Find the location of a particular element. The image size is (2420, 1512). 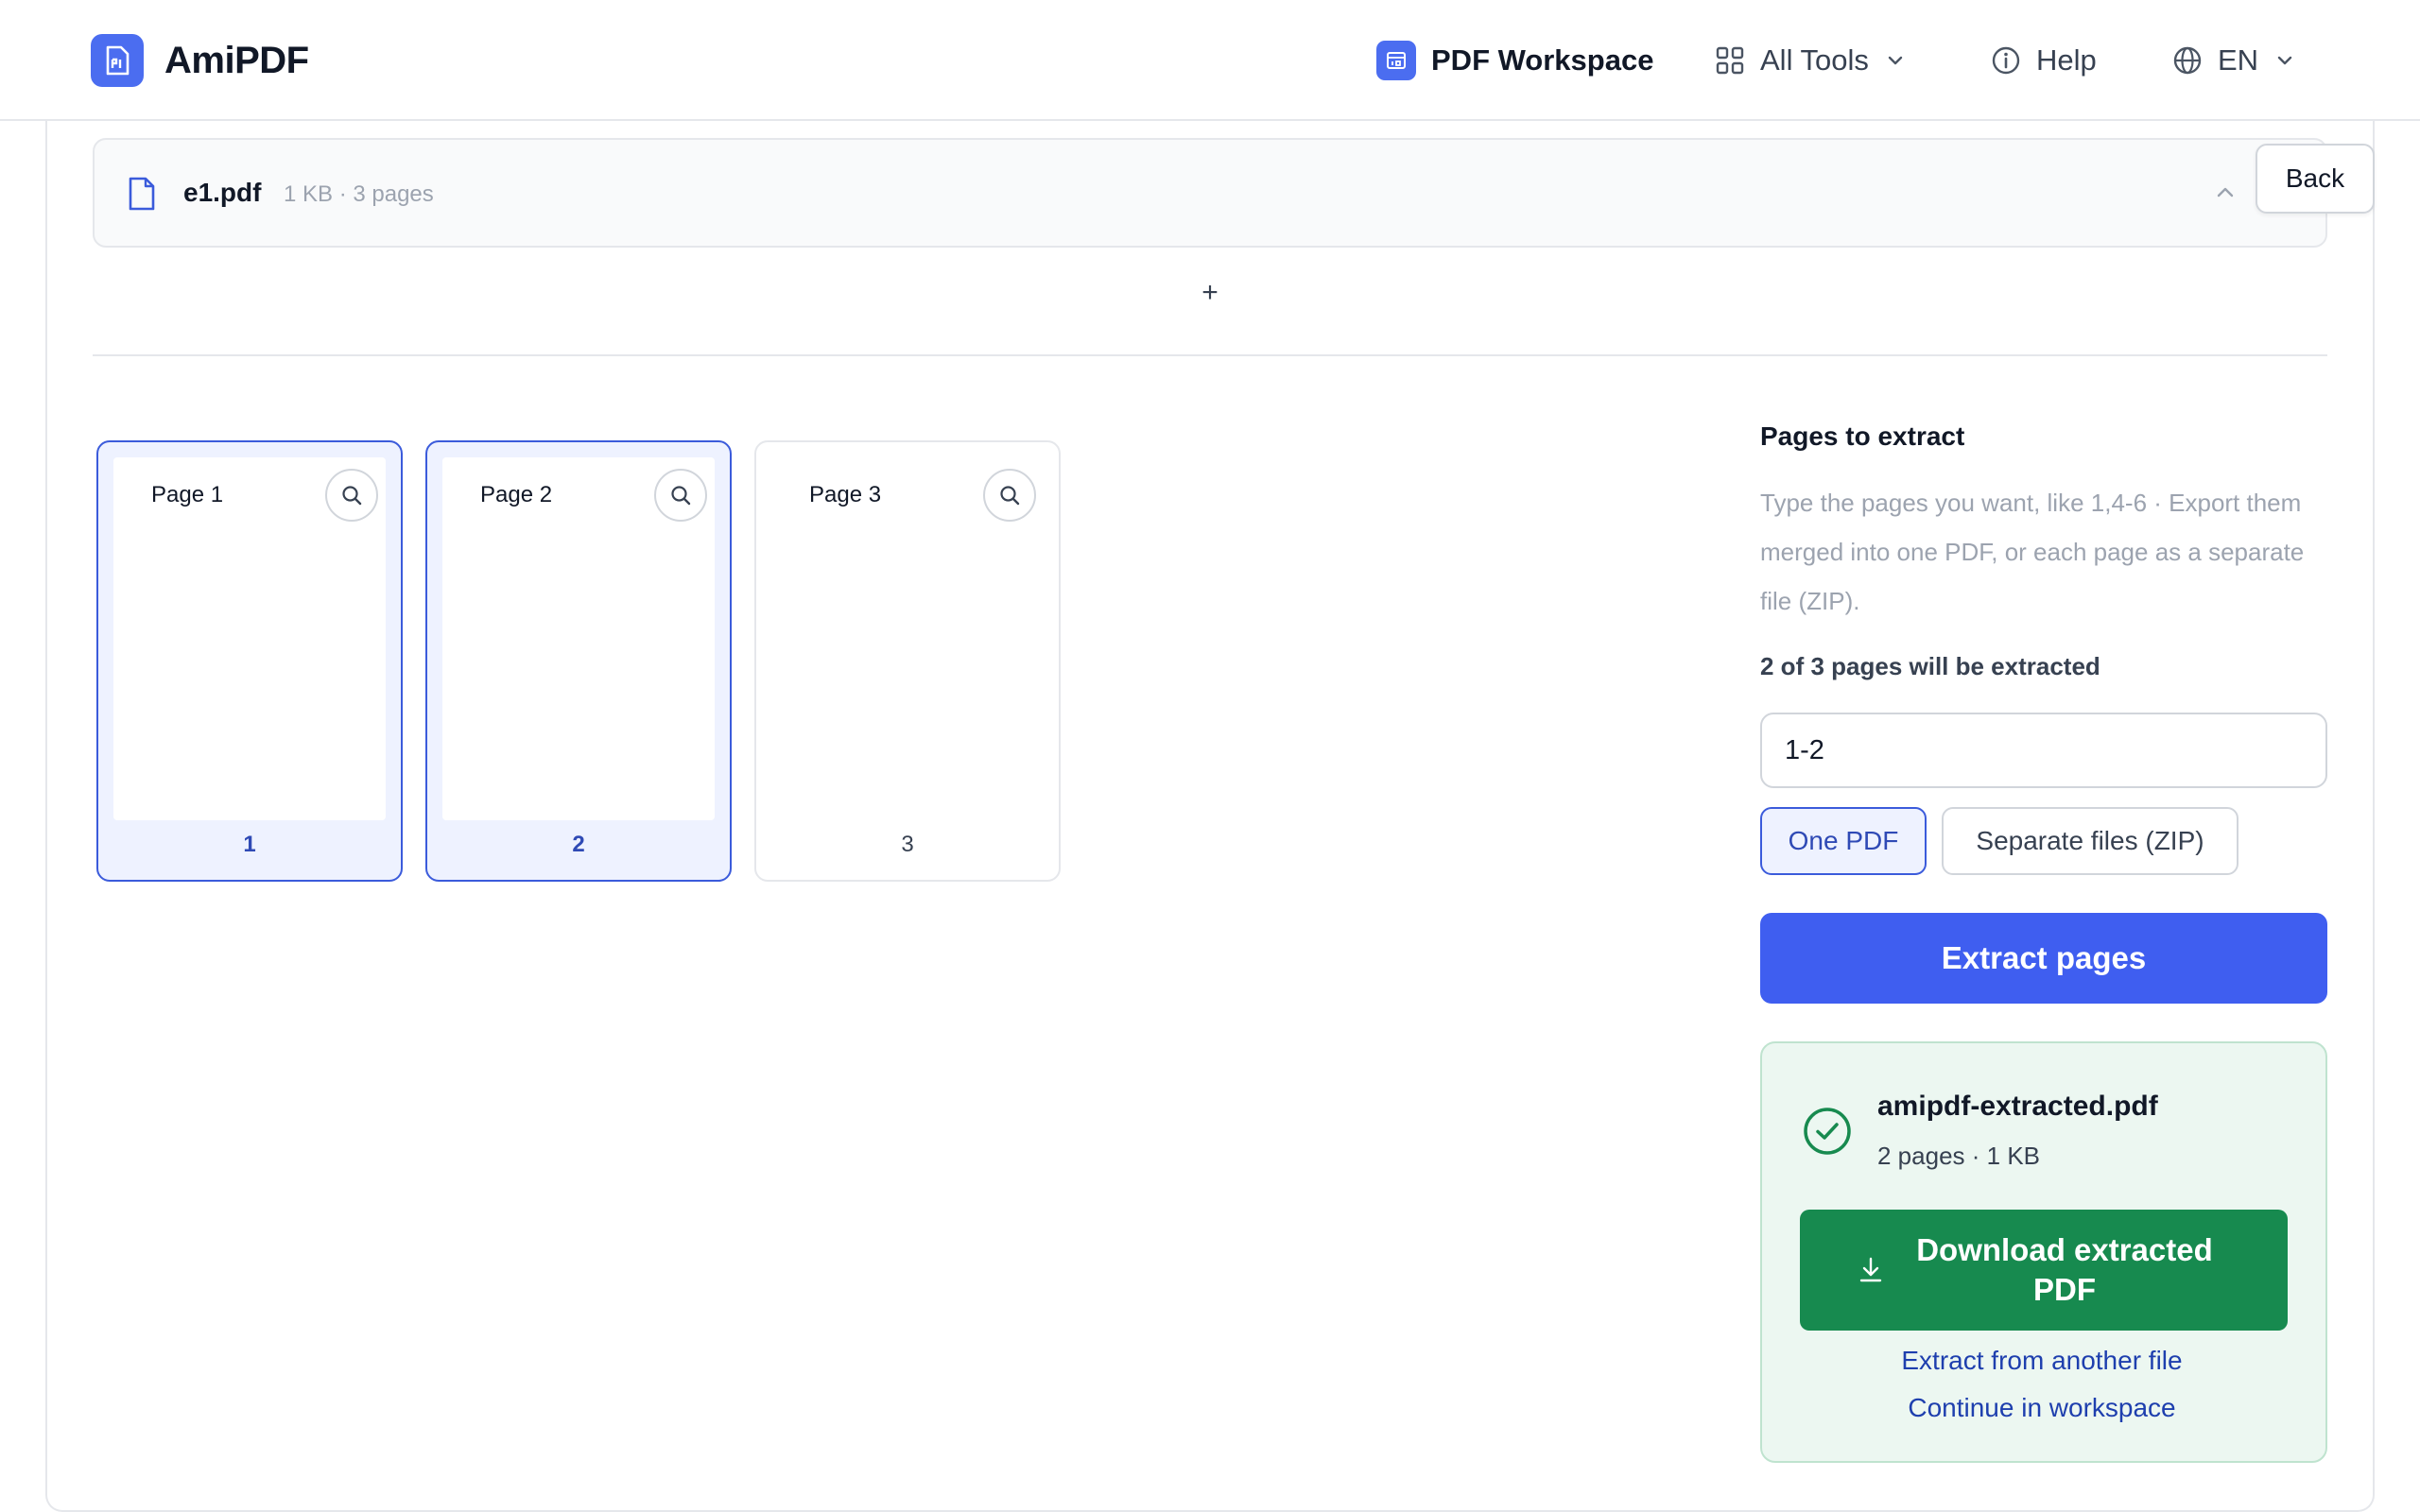

extract-pages-button: Extract pages is located at coordinates (2043, 958).